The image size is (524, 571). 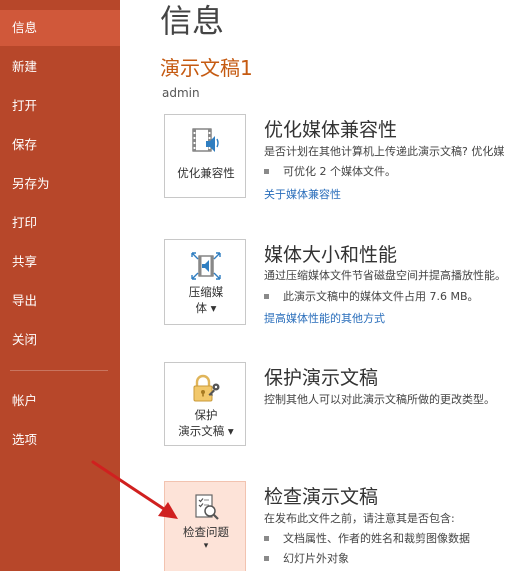 What do you see at coordinates (359, 518) in the screenshot?
I see `section-desc-inspect: 在发布此文件之前，请注意其是否包含:` at bounding box center [359, 518].